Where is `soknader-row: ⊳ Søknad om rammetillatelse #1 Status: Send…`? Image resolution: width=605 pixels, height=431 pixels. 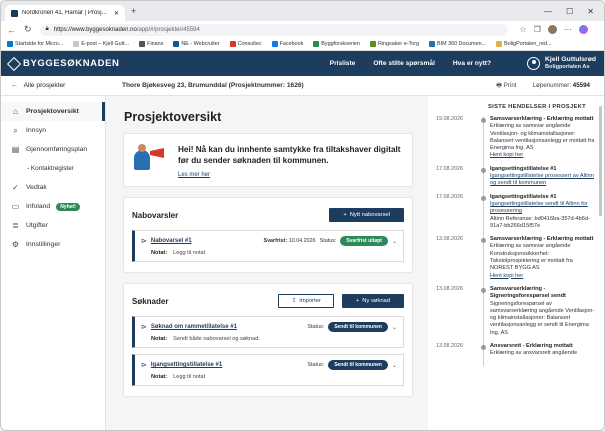
soknader-row: ⊳ Søknad om rammetillatelse #1 Status: Send… is located at coordinates (268, 332).